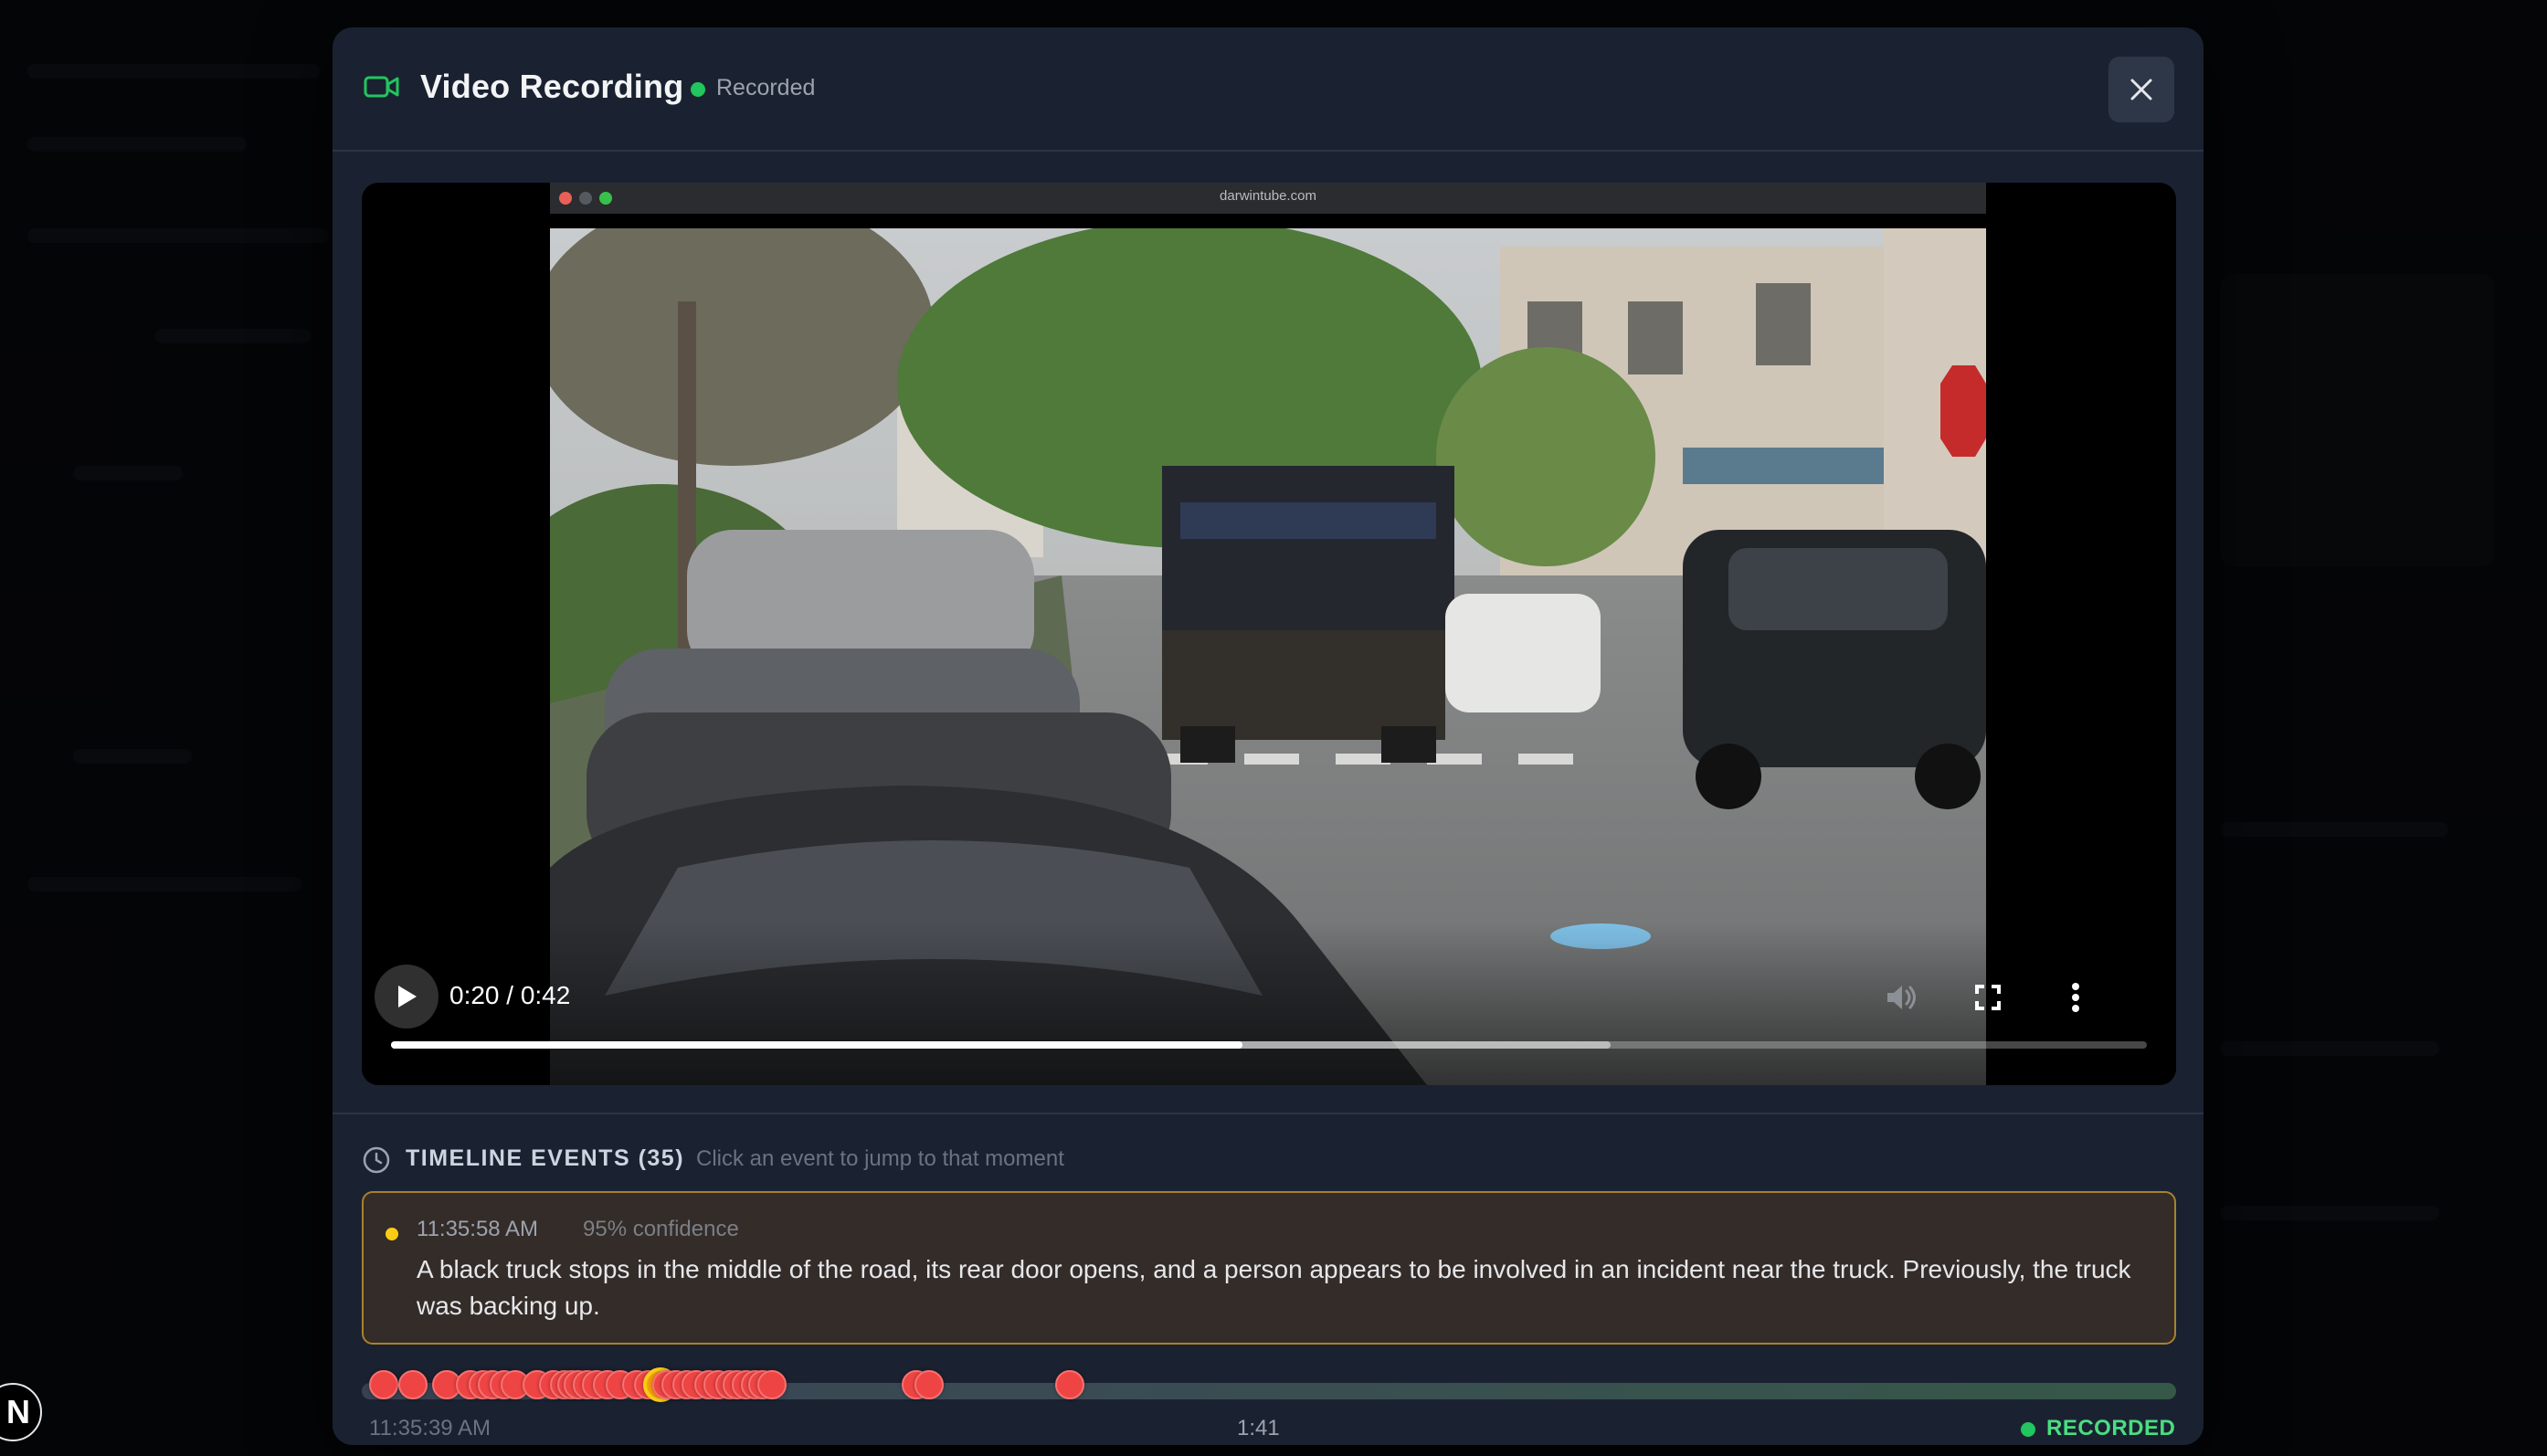 The height and width of the screenshot is (1456, 2547). I want to click on recorded-status: RECORDED, so click(2111, 1428).